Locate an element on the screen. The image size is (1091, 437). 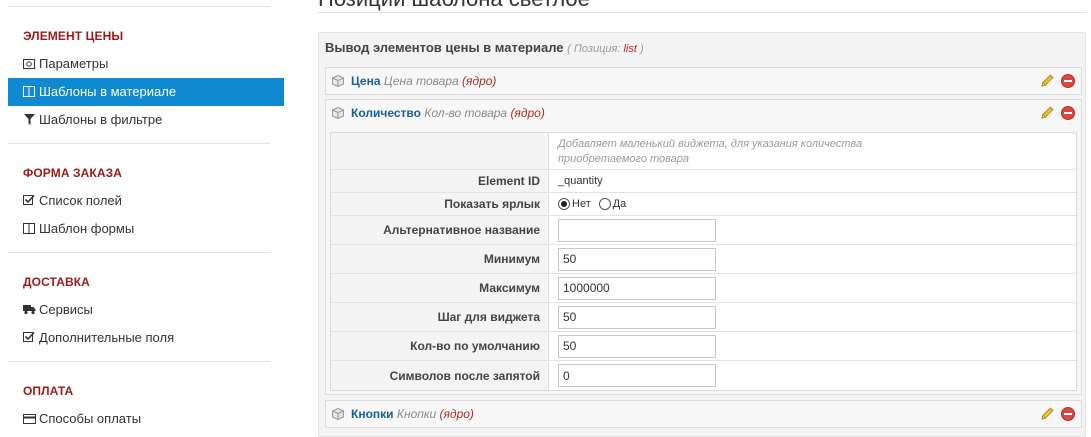
element-desc: Кол-во товара (ядро) is located at coordinates (484, 113).